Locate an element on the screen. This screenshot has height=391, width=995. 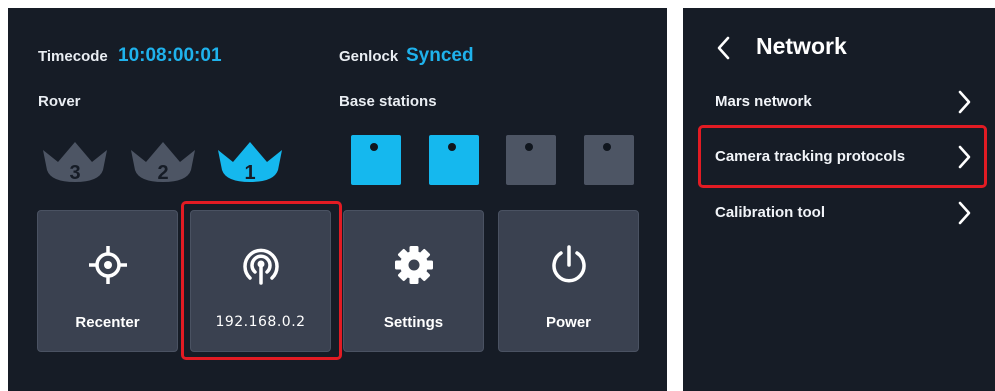
genlock-label: Genlock is located at coordinates (369, 56).